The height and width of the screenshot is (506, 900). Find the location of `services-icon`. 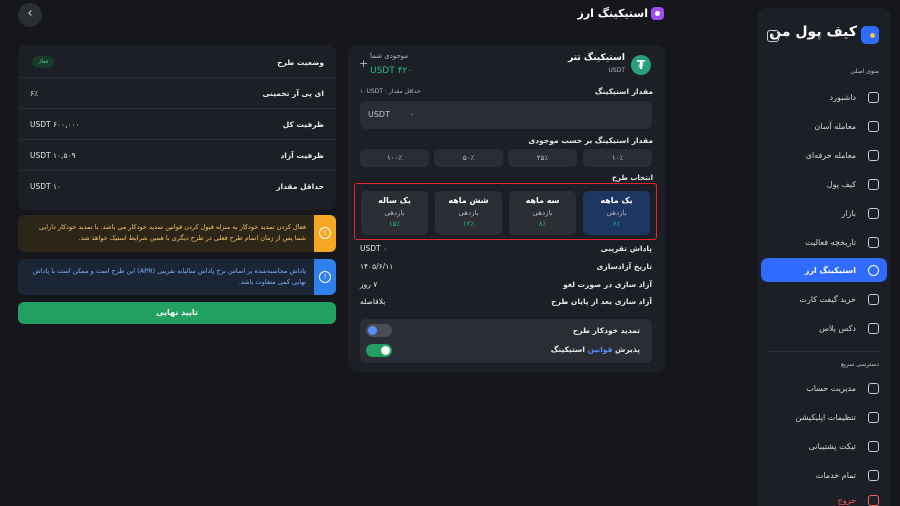

services-icon is located at coordinates (873, 475).